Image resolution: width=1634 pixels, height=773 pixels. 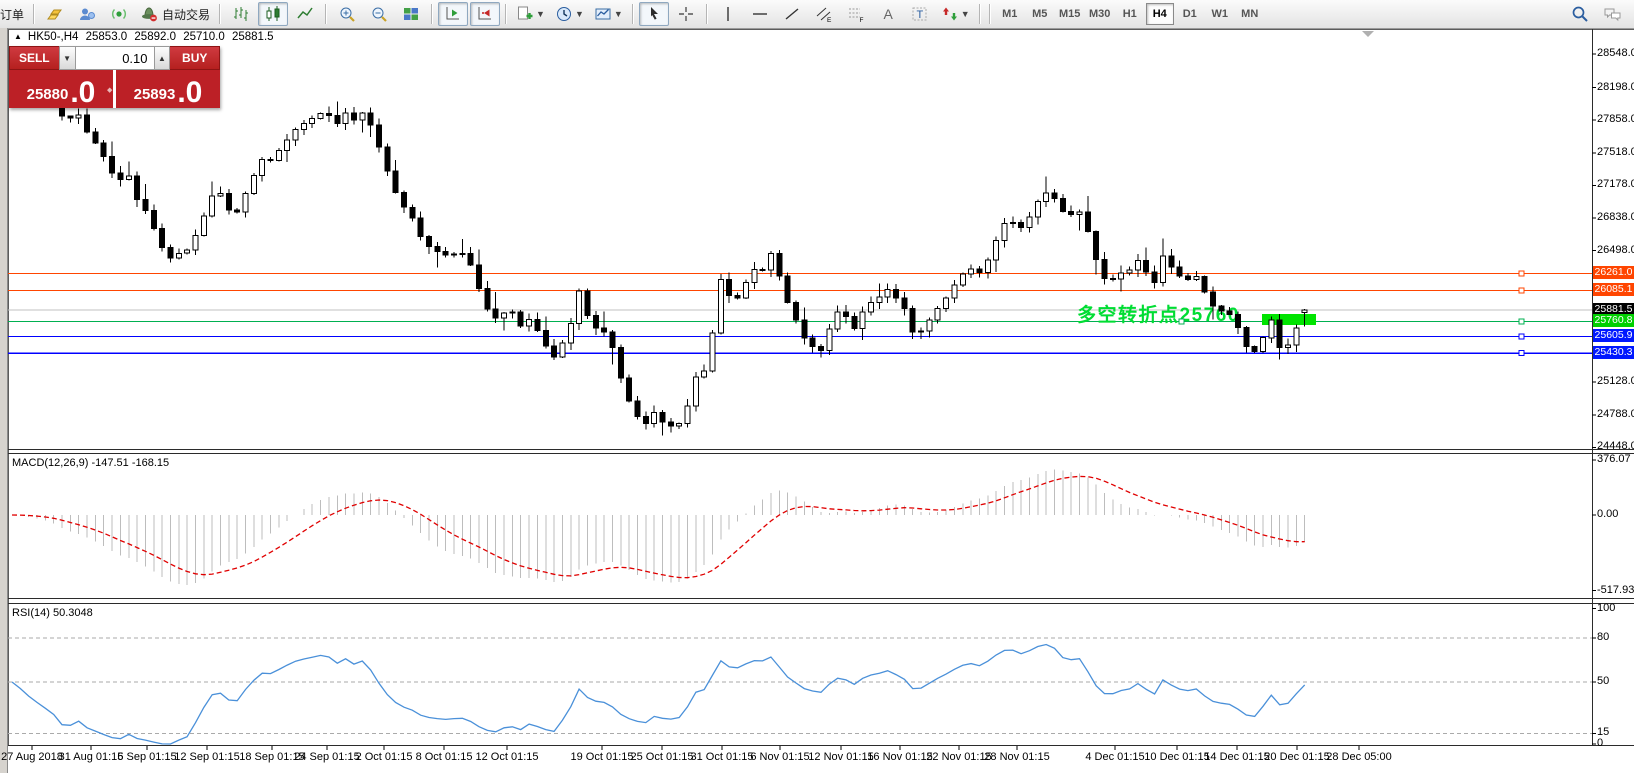 I want to click on volume-input, so click(x=114, y=58).